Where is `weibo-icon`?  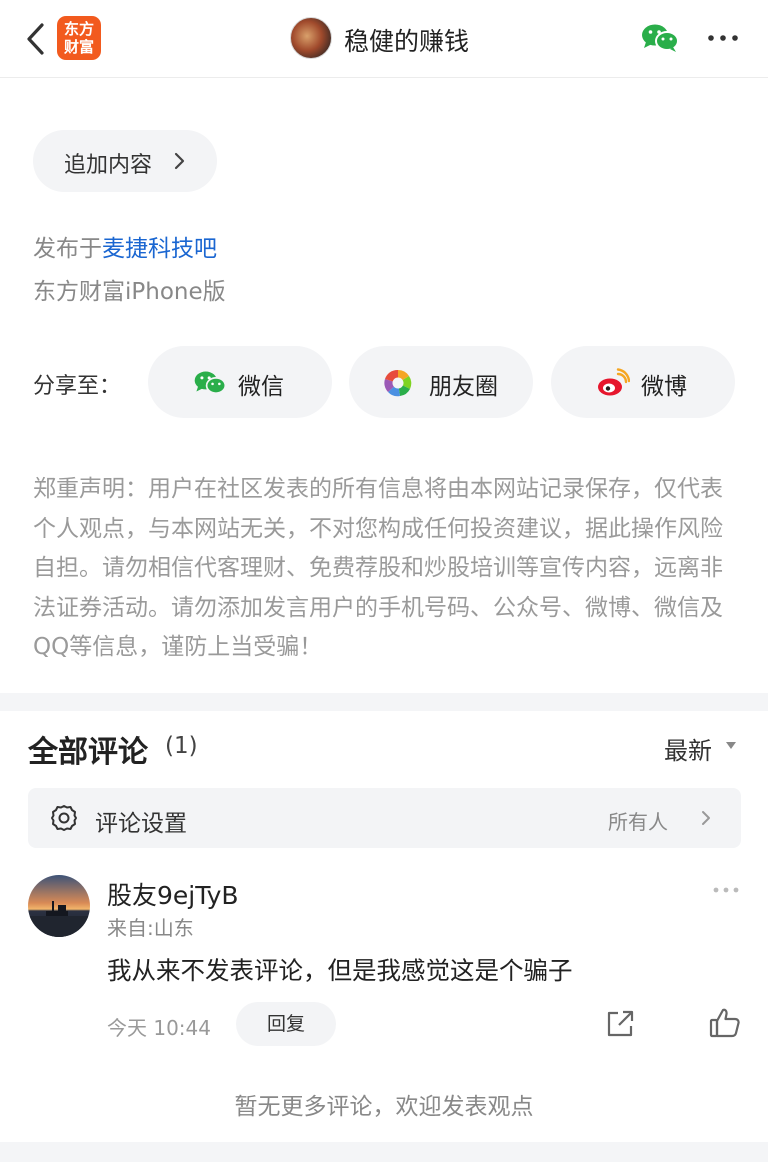 weibo-icon is located at coordinates (614, 382).